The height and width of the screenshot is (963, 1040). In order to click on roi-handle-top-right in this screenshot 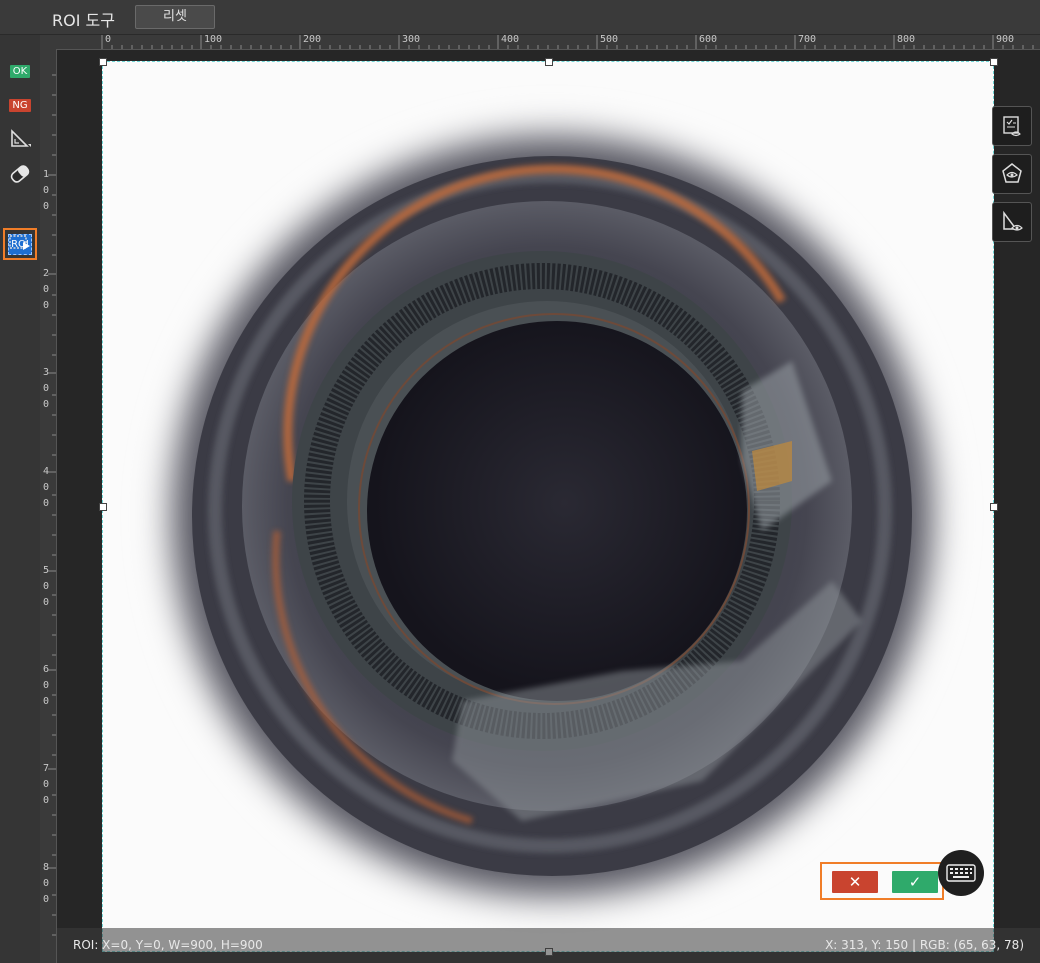, I will do `click(994, 62)`.